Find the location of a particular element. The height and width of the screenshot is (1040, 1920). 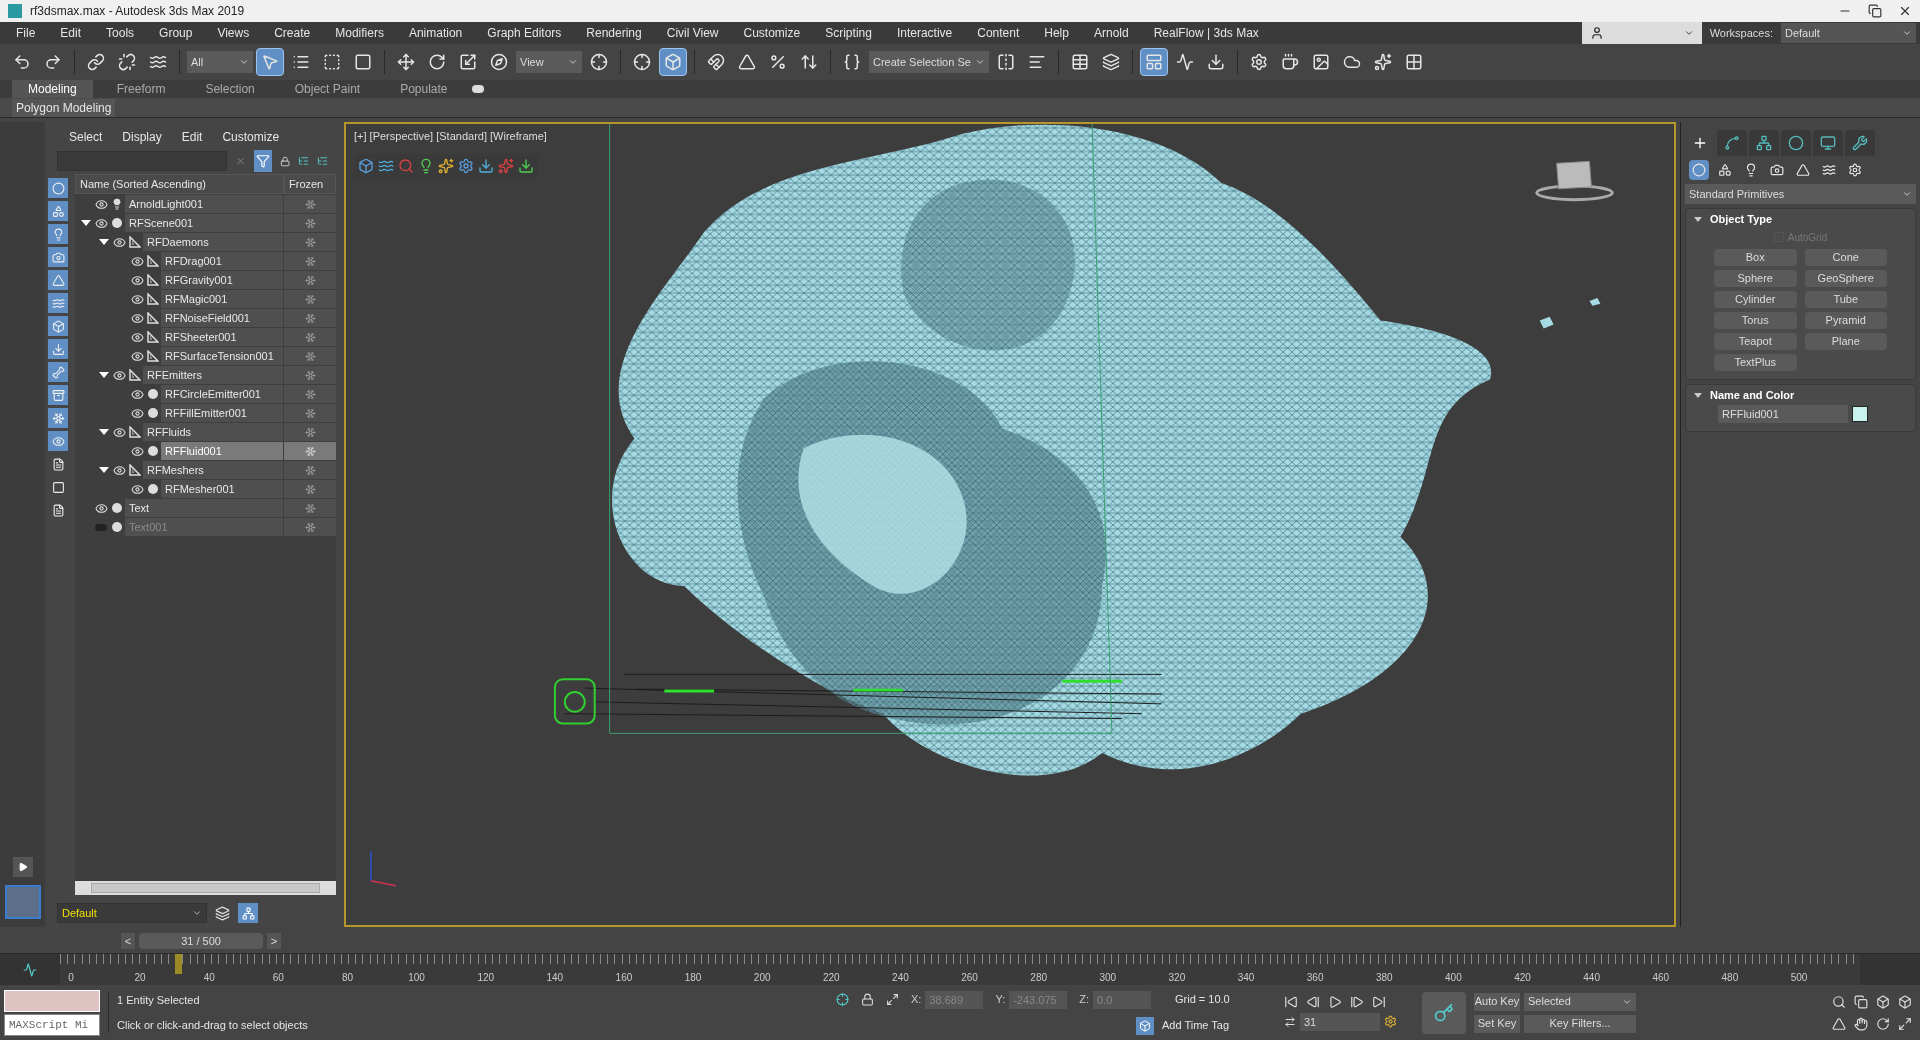

current-frame-field: 31 is located at coordinates (1340, 1021).